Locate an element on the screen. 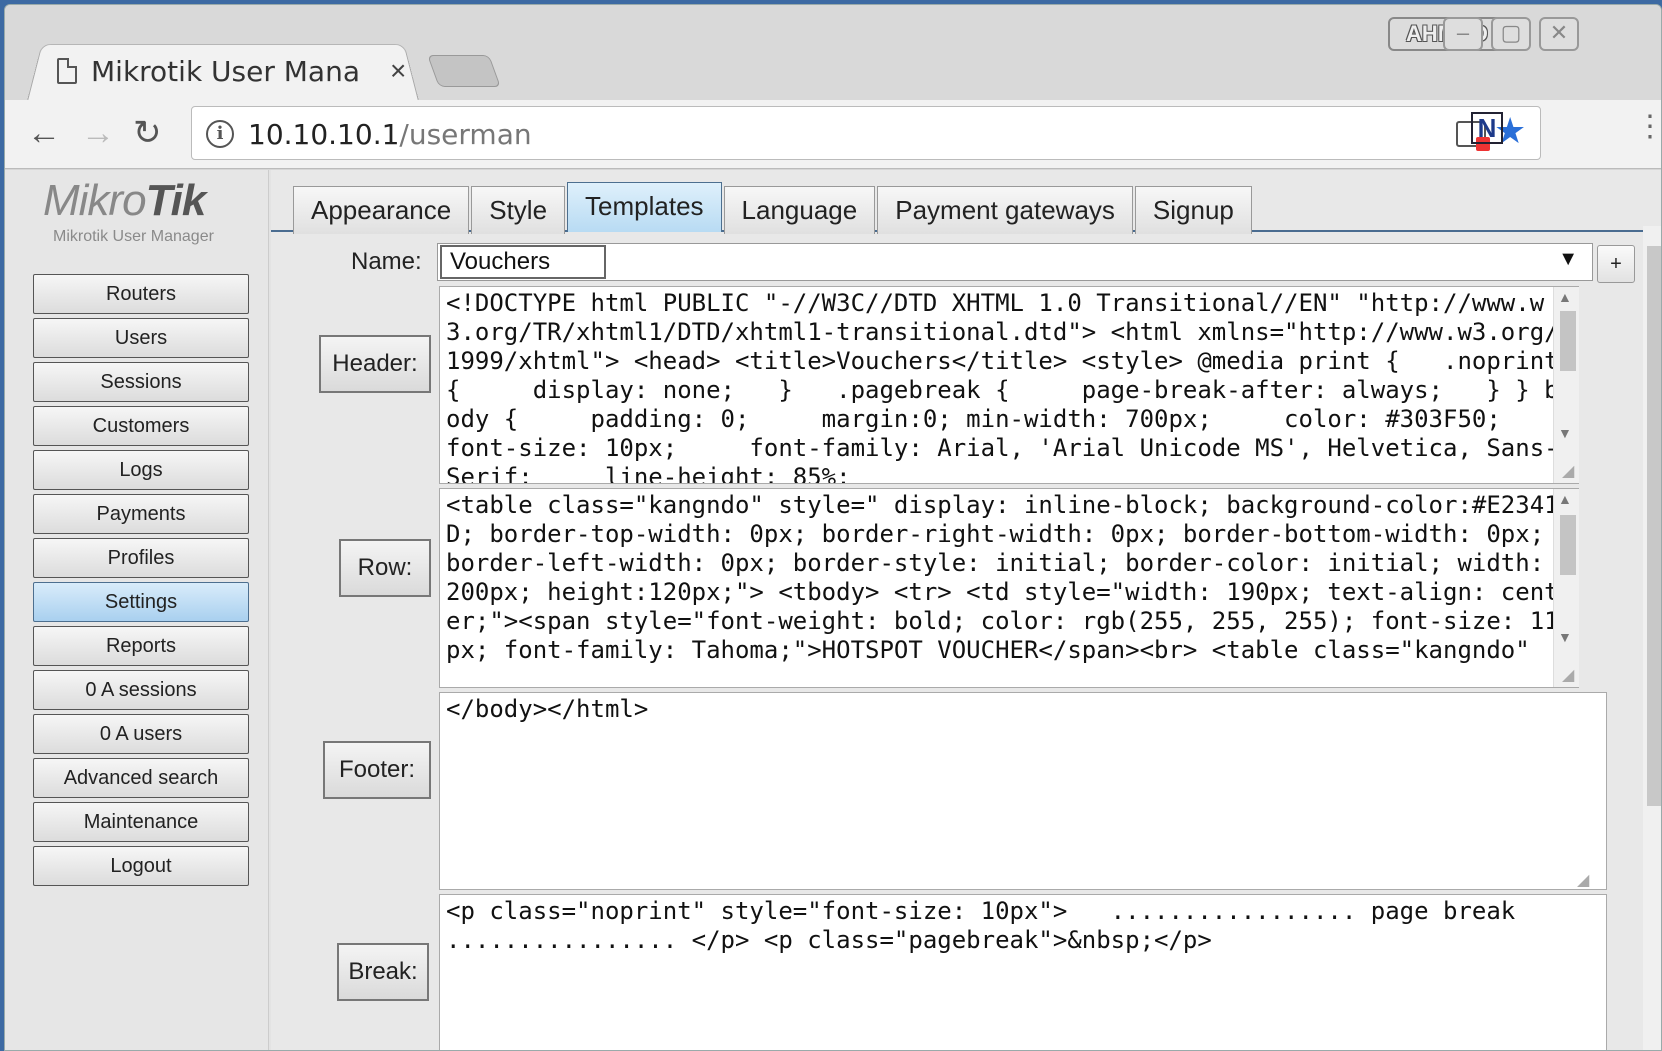  sidebar-item-logout: Logout is located at coordinates (141, 866).